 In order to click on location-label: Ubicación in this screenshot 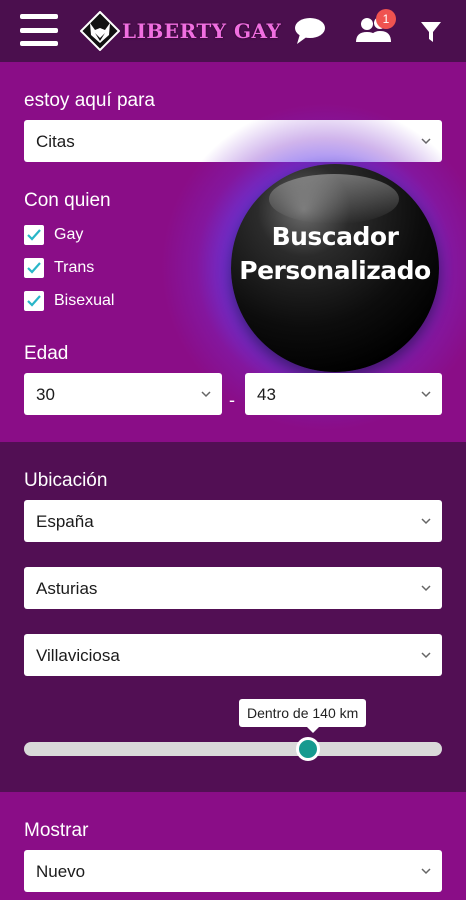, I will do `click(66, 480)`.